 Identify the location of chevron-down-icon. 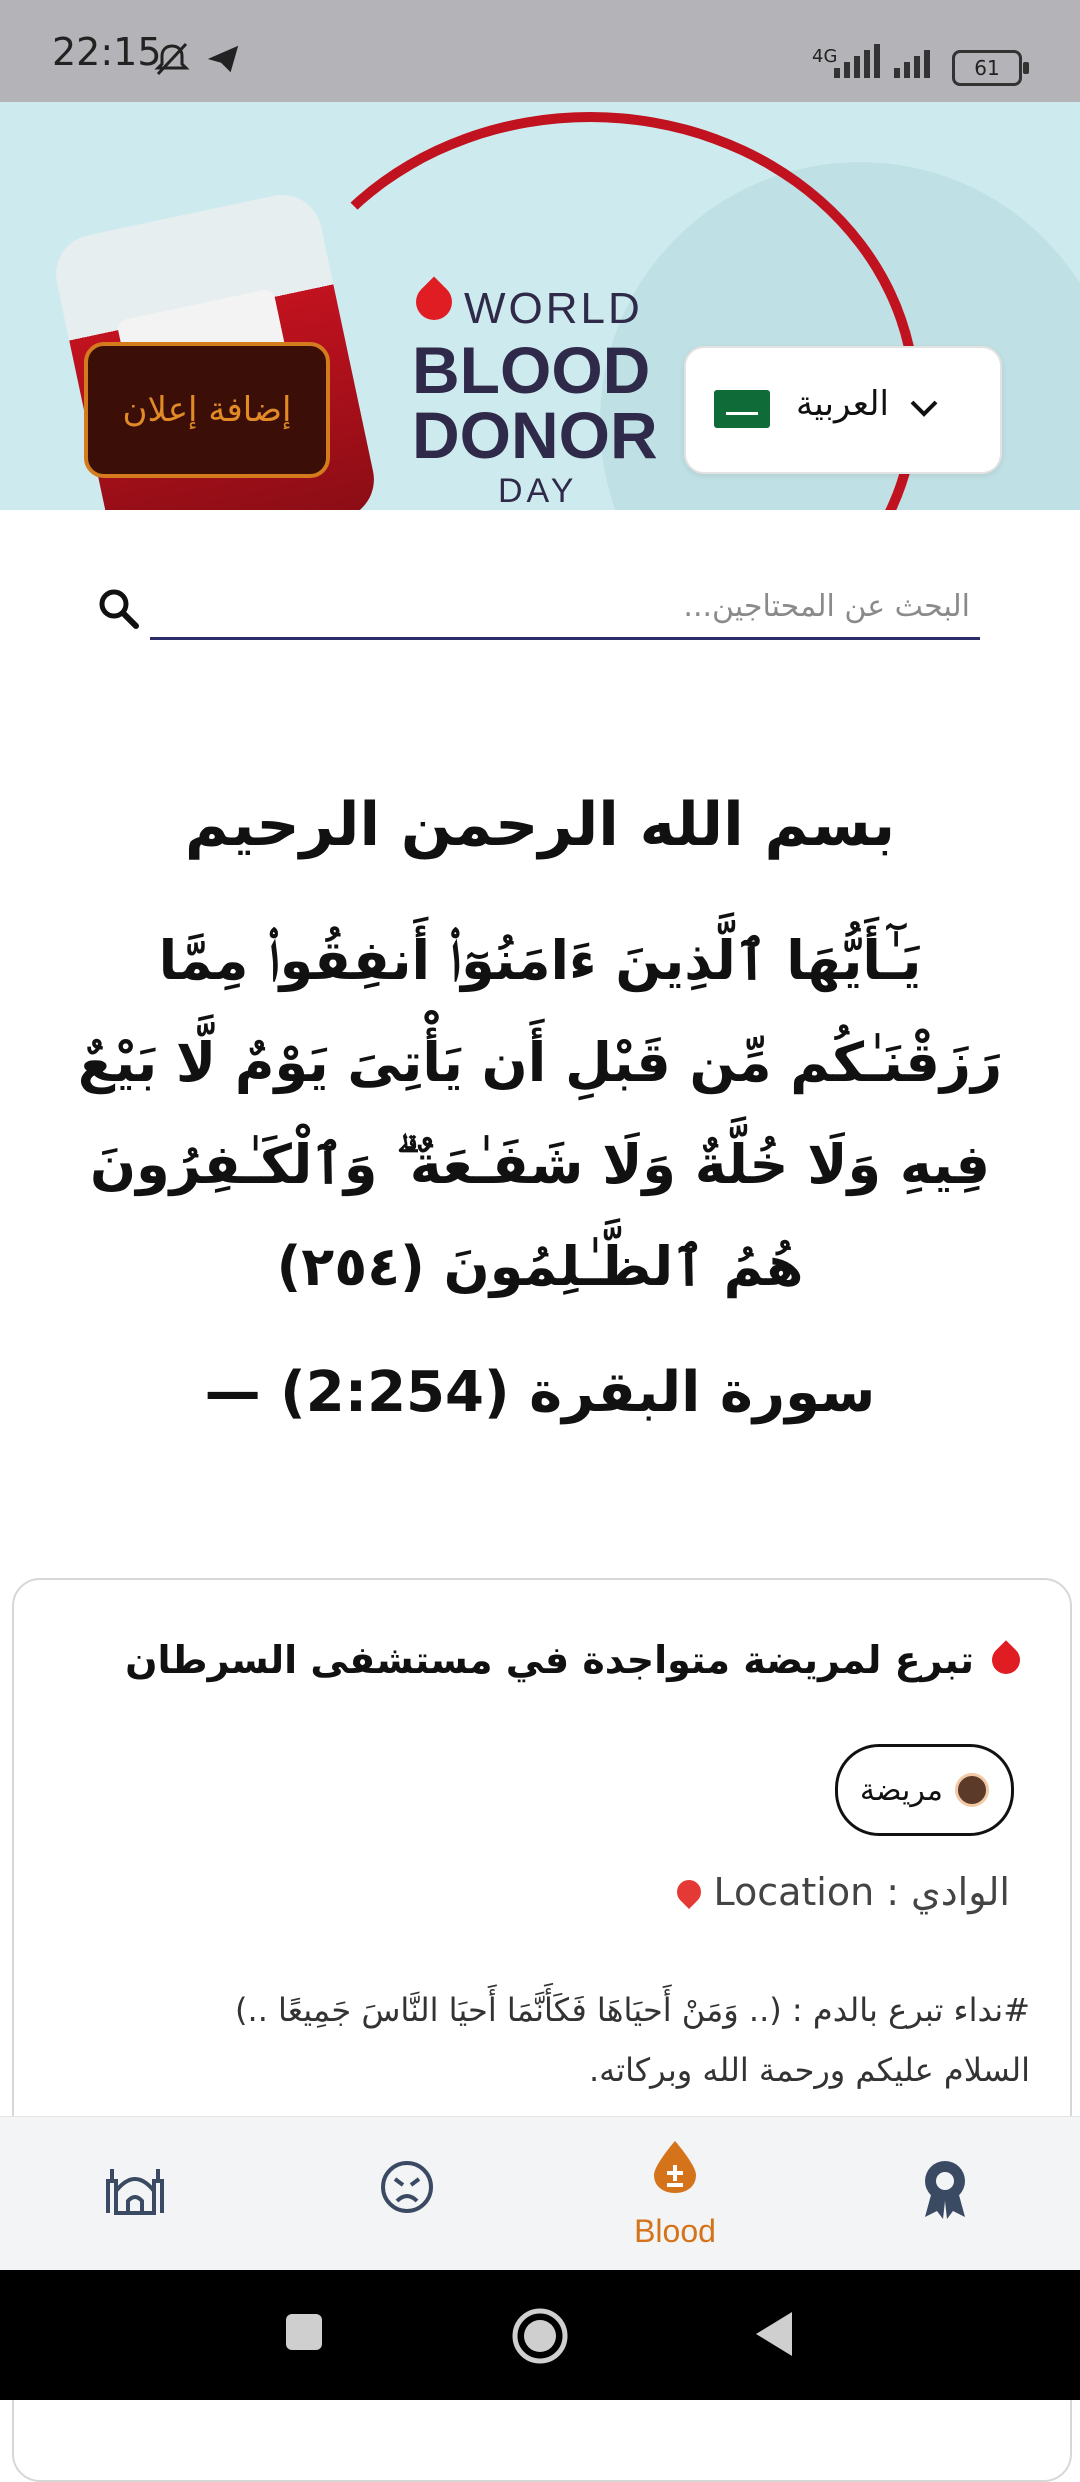
(924, 410).